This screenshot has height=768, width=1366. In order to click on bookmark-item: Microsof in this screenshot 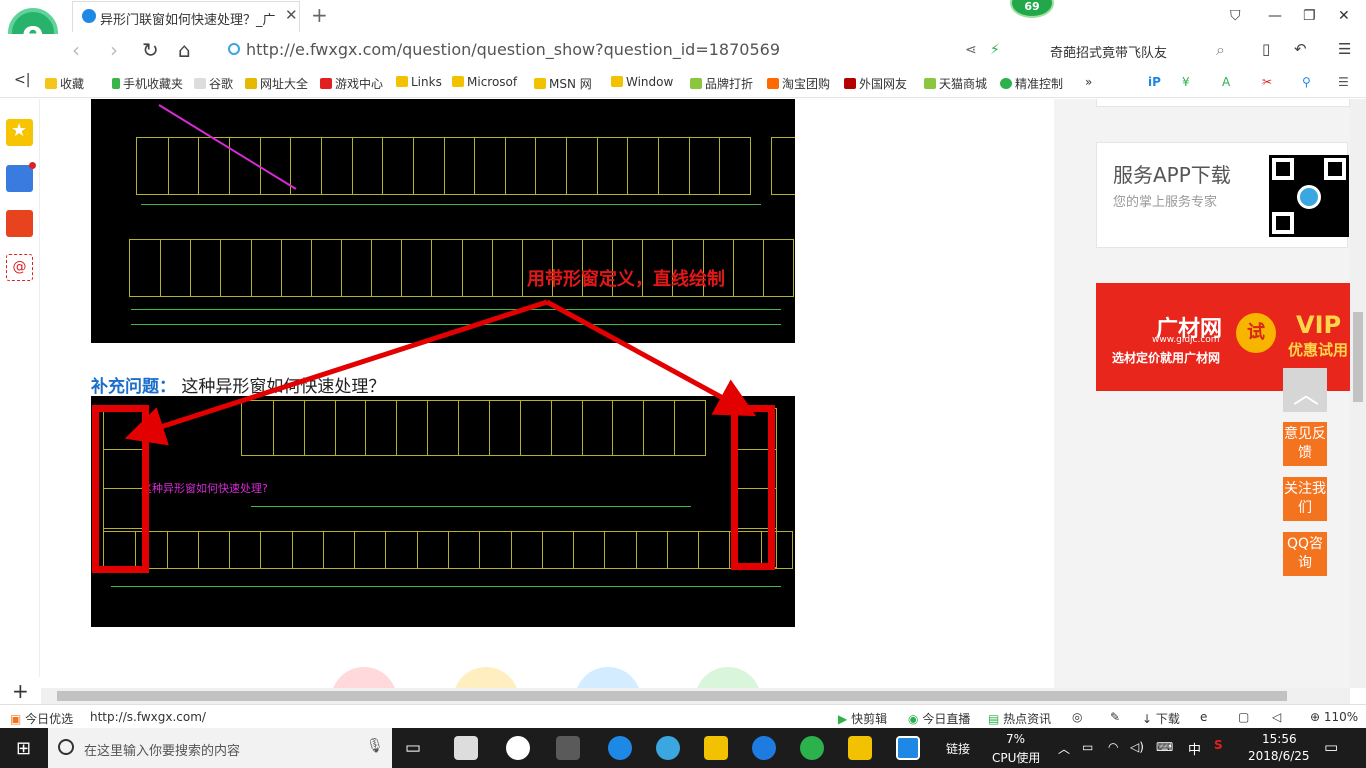, I will do `click(484, 82)`.